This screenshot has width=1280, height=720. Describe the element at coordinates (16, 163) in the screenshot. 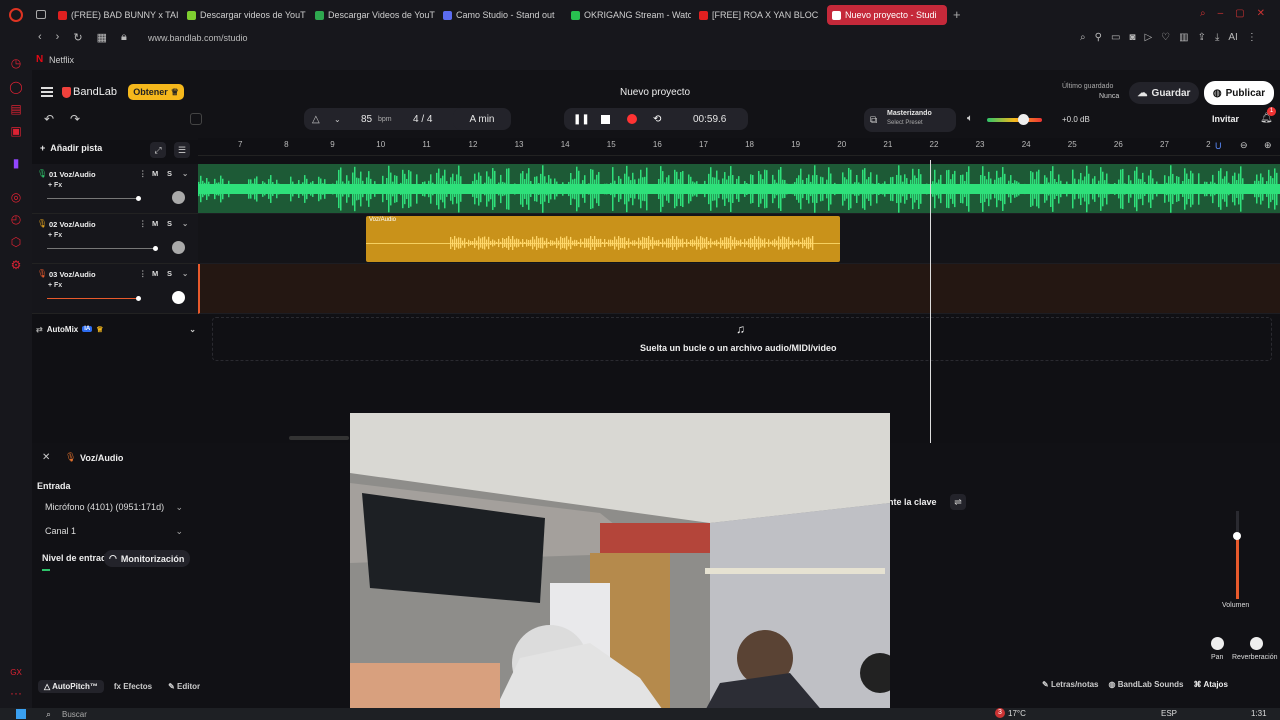

I see `sidebar-twitch-icon: ▮` at that location.